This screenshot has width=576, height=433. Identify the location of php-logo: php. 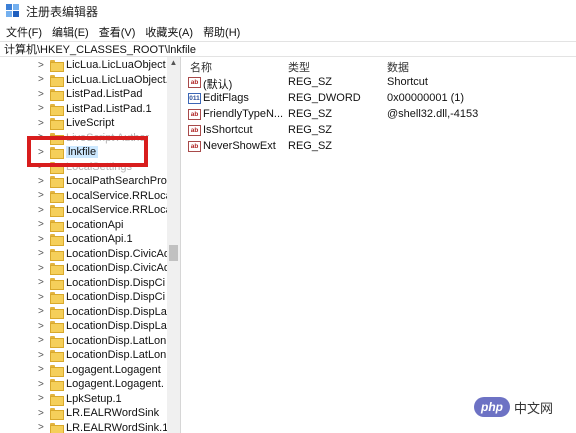
(492, 407).